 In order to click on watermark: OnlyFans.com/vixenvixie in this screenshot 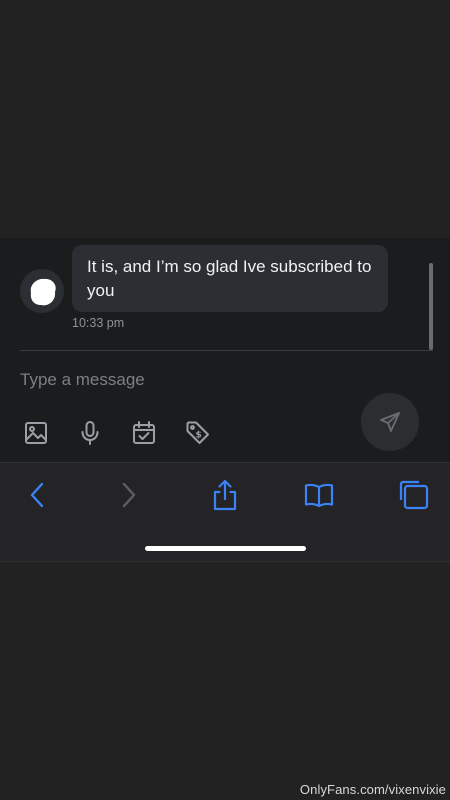, I will do `click(372, 789)`.